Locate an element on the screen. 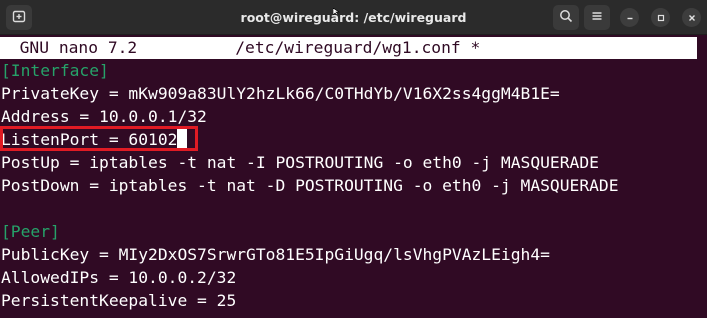 The height and width of the screenshot is (318, 707). file-line-section-header: [Interface] is located at coordinates (55, 70).